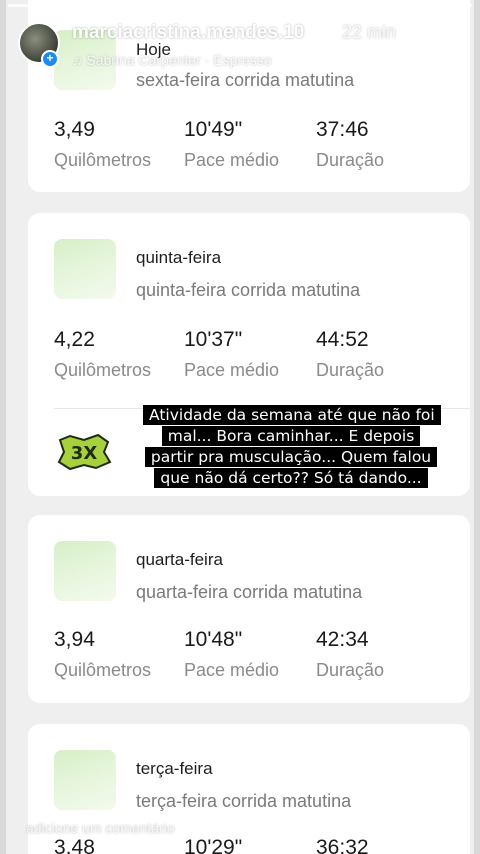 The width and height of the screenshot is (480, 854). Describe the element at coordinates (100, 828) in the screenshot. I see `comment-input: adicione um comentário` at that location.